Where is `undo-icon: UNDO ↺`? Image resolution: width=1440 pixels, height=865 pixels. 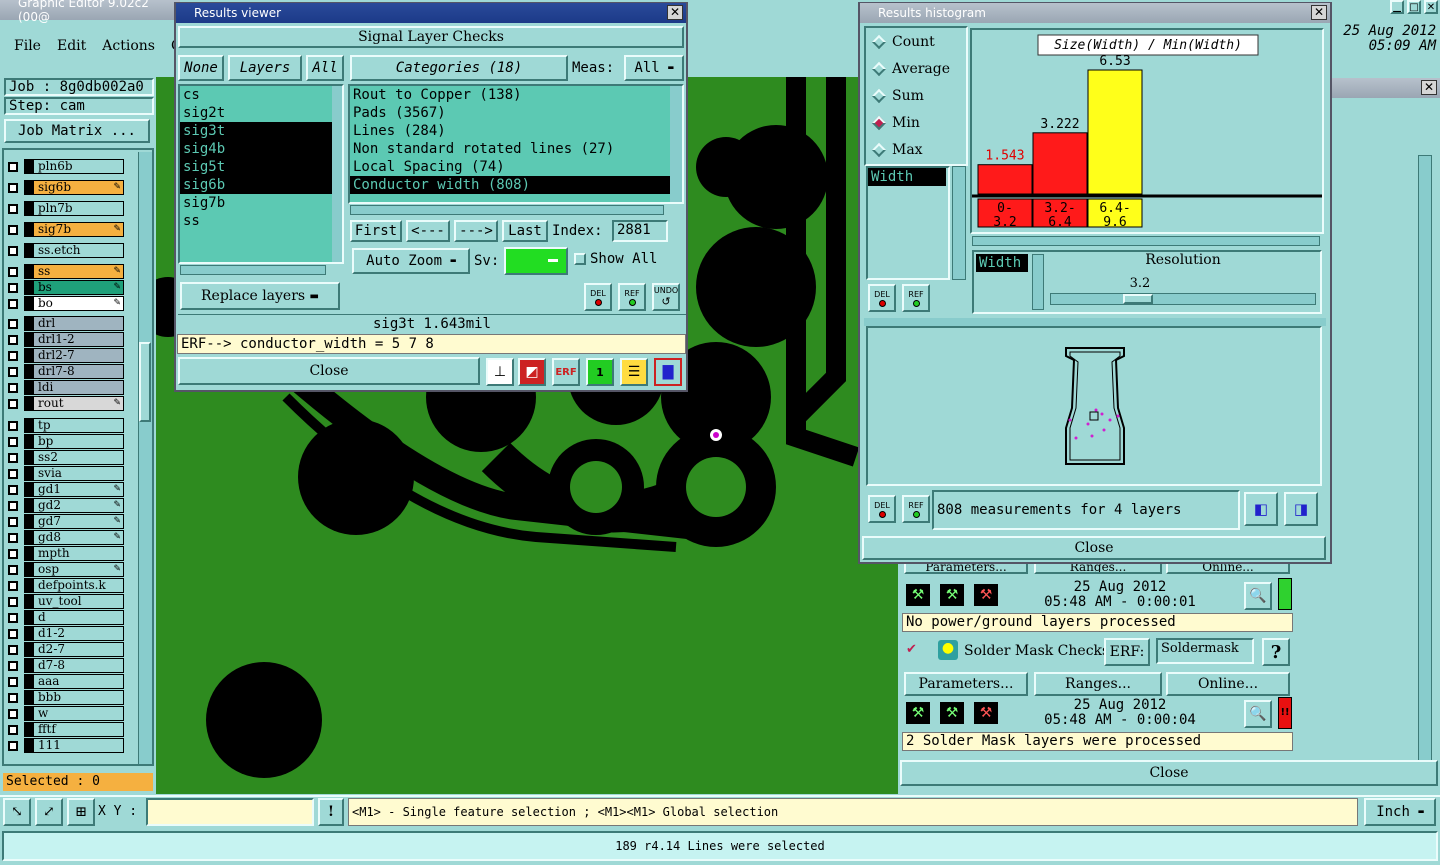 undo-icon: UNDO ↺ is located at coordinates (666, 297).